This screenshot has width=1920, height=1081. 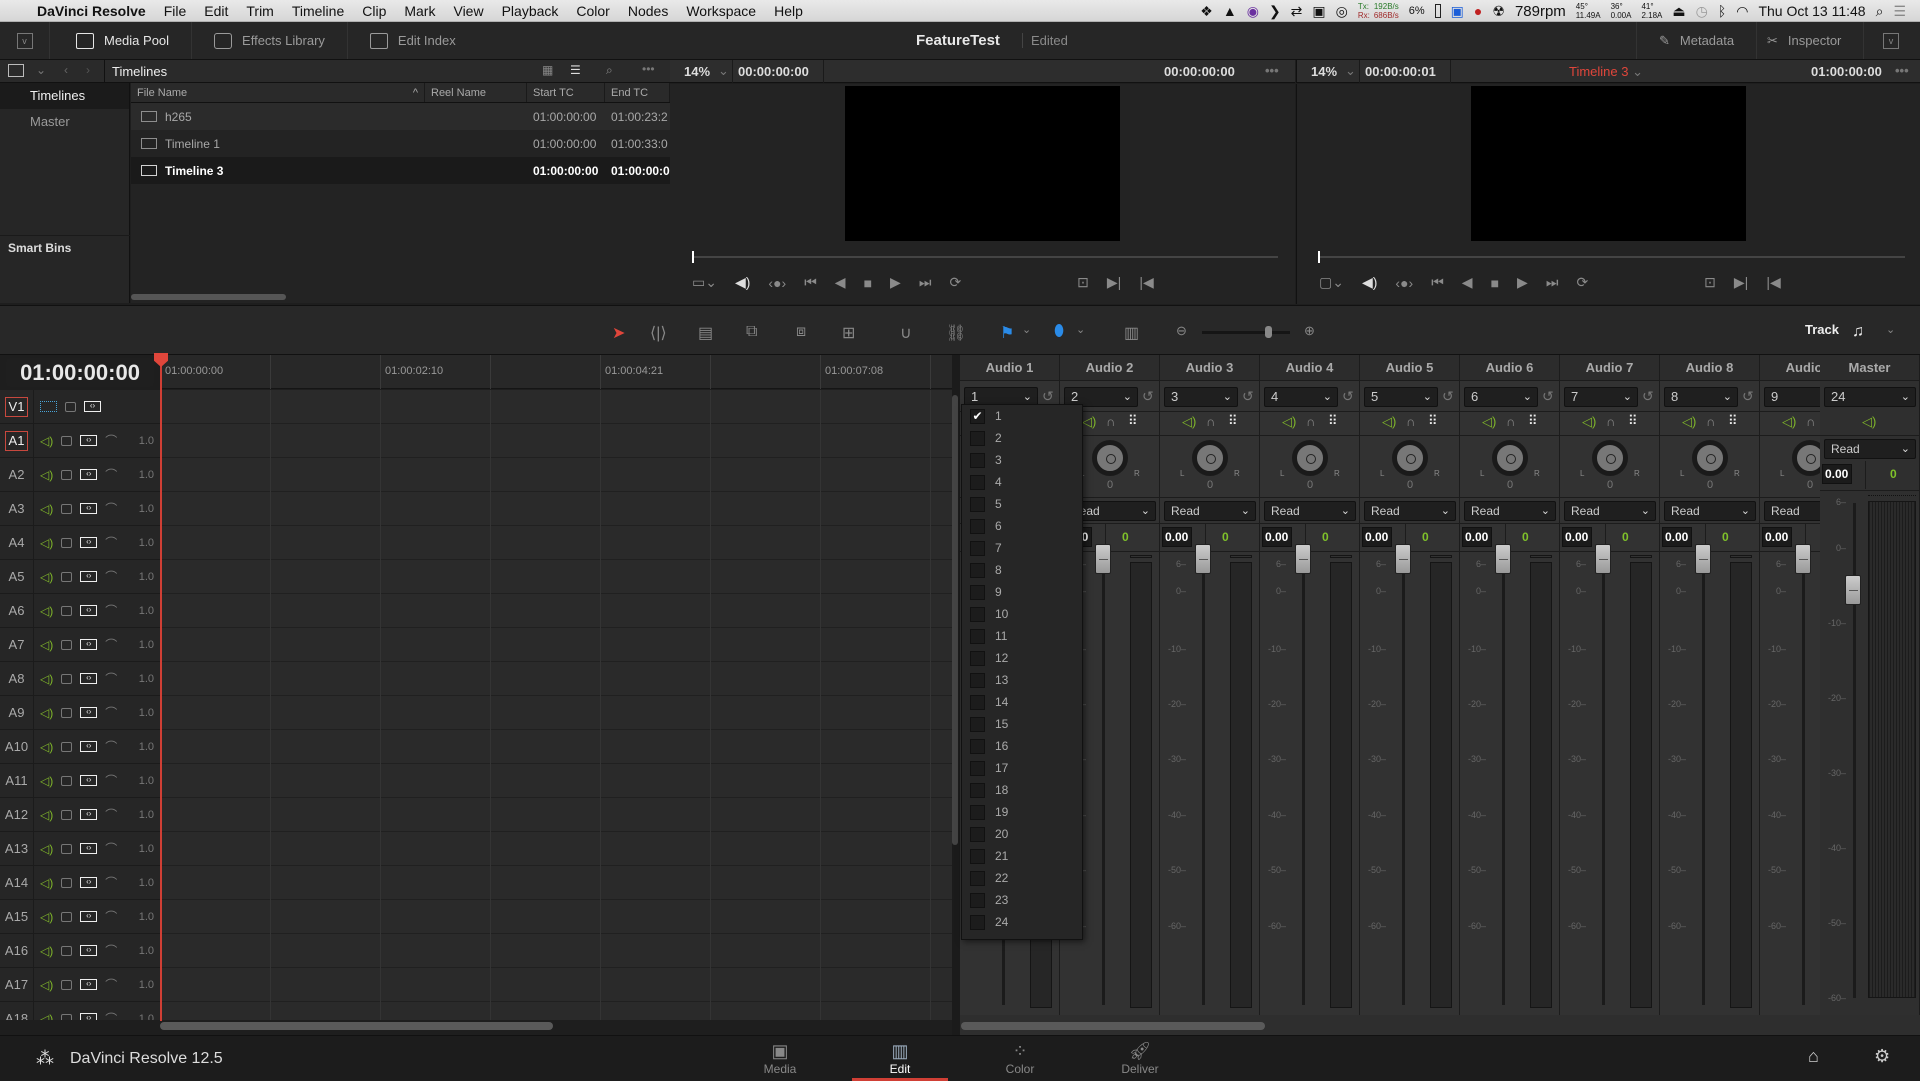 I want to click on timeline-vertical-scrollbar, so click(x=955, y=620).